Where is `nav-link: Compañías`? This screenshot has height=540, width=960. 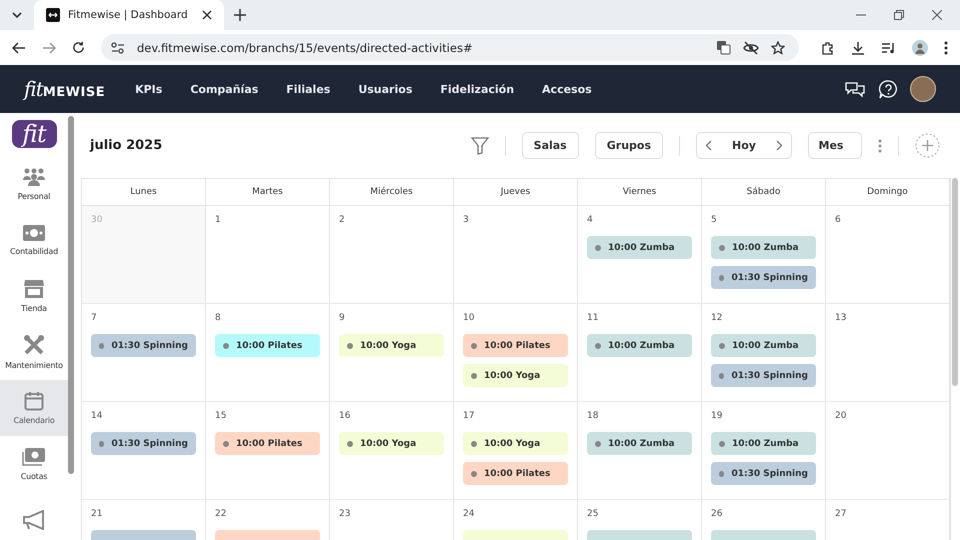
nav-link: Compañías is located at coordinates (224, 89).